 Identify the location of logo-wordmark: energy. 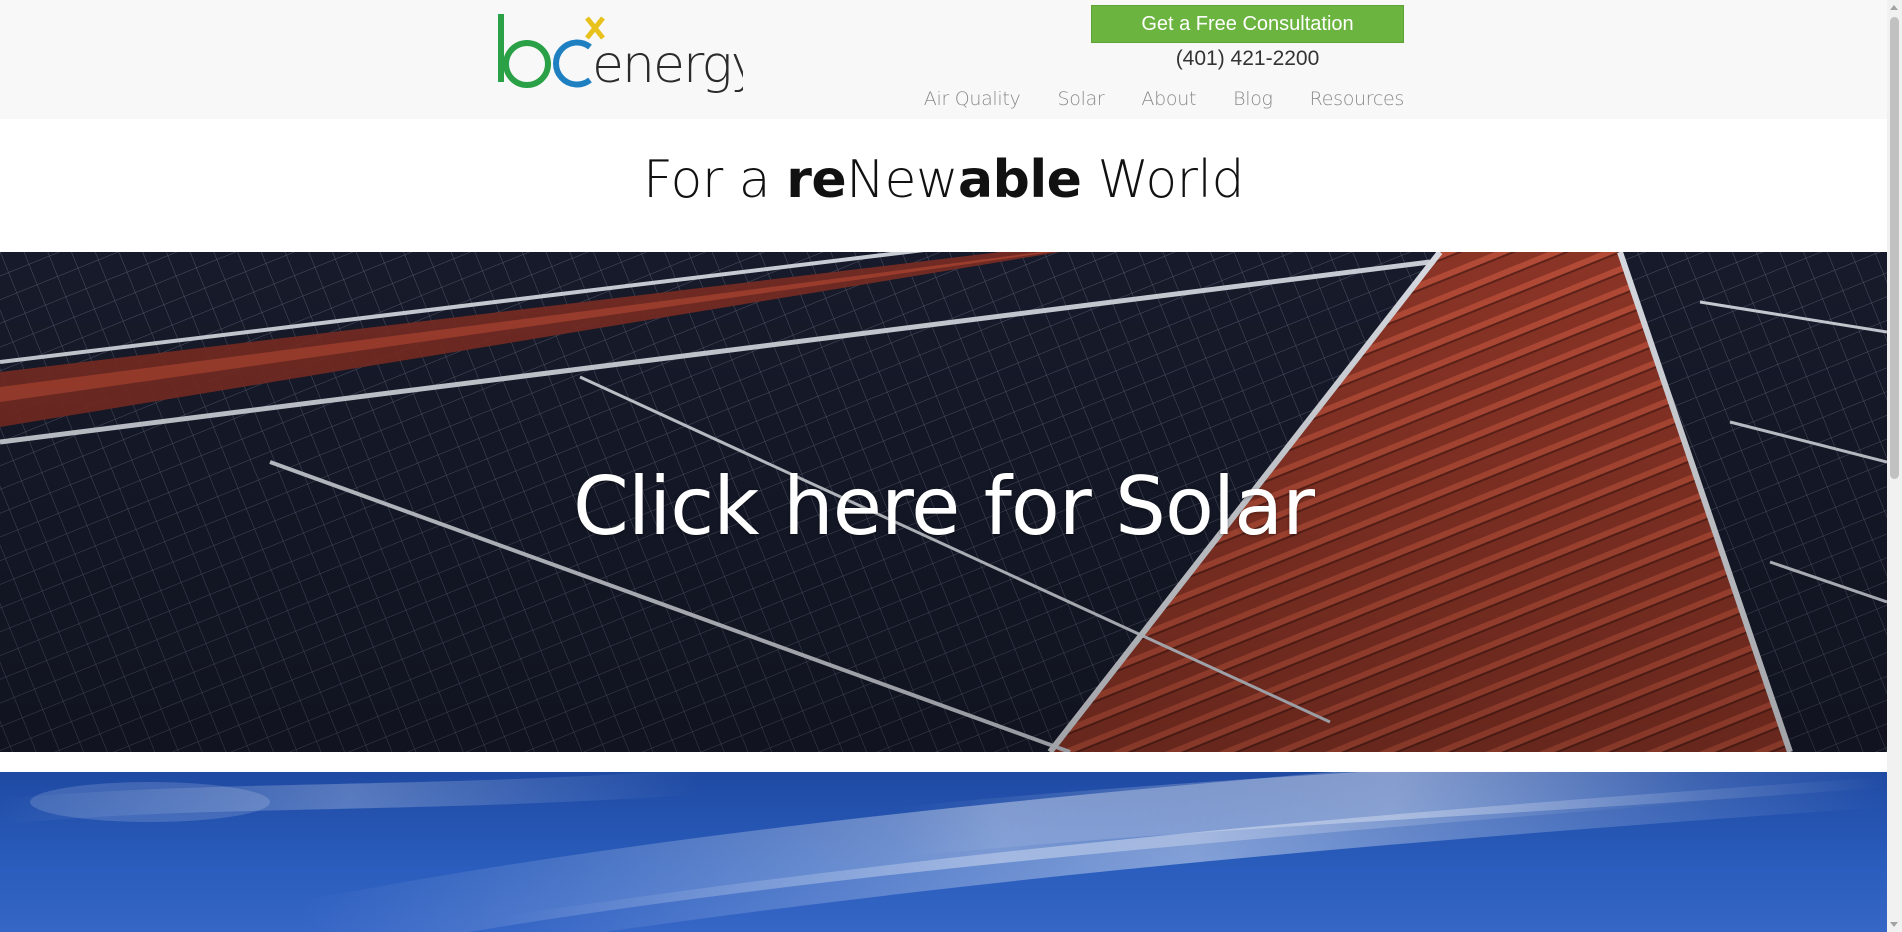
(667, 65).